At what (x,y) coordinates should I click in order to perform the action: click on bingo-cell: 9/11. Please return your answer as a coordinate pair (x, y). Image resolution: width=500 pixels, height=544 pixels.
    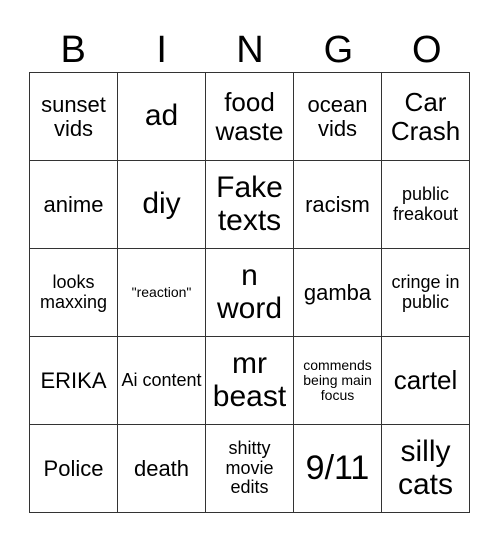
    Looking at the image, I should click on (337, 468).